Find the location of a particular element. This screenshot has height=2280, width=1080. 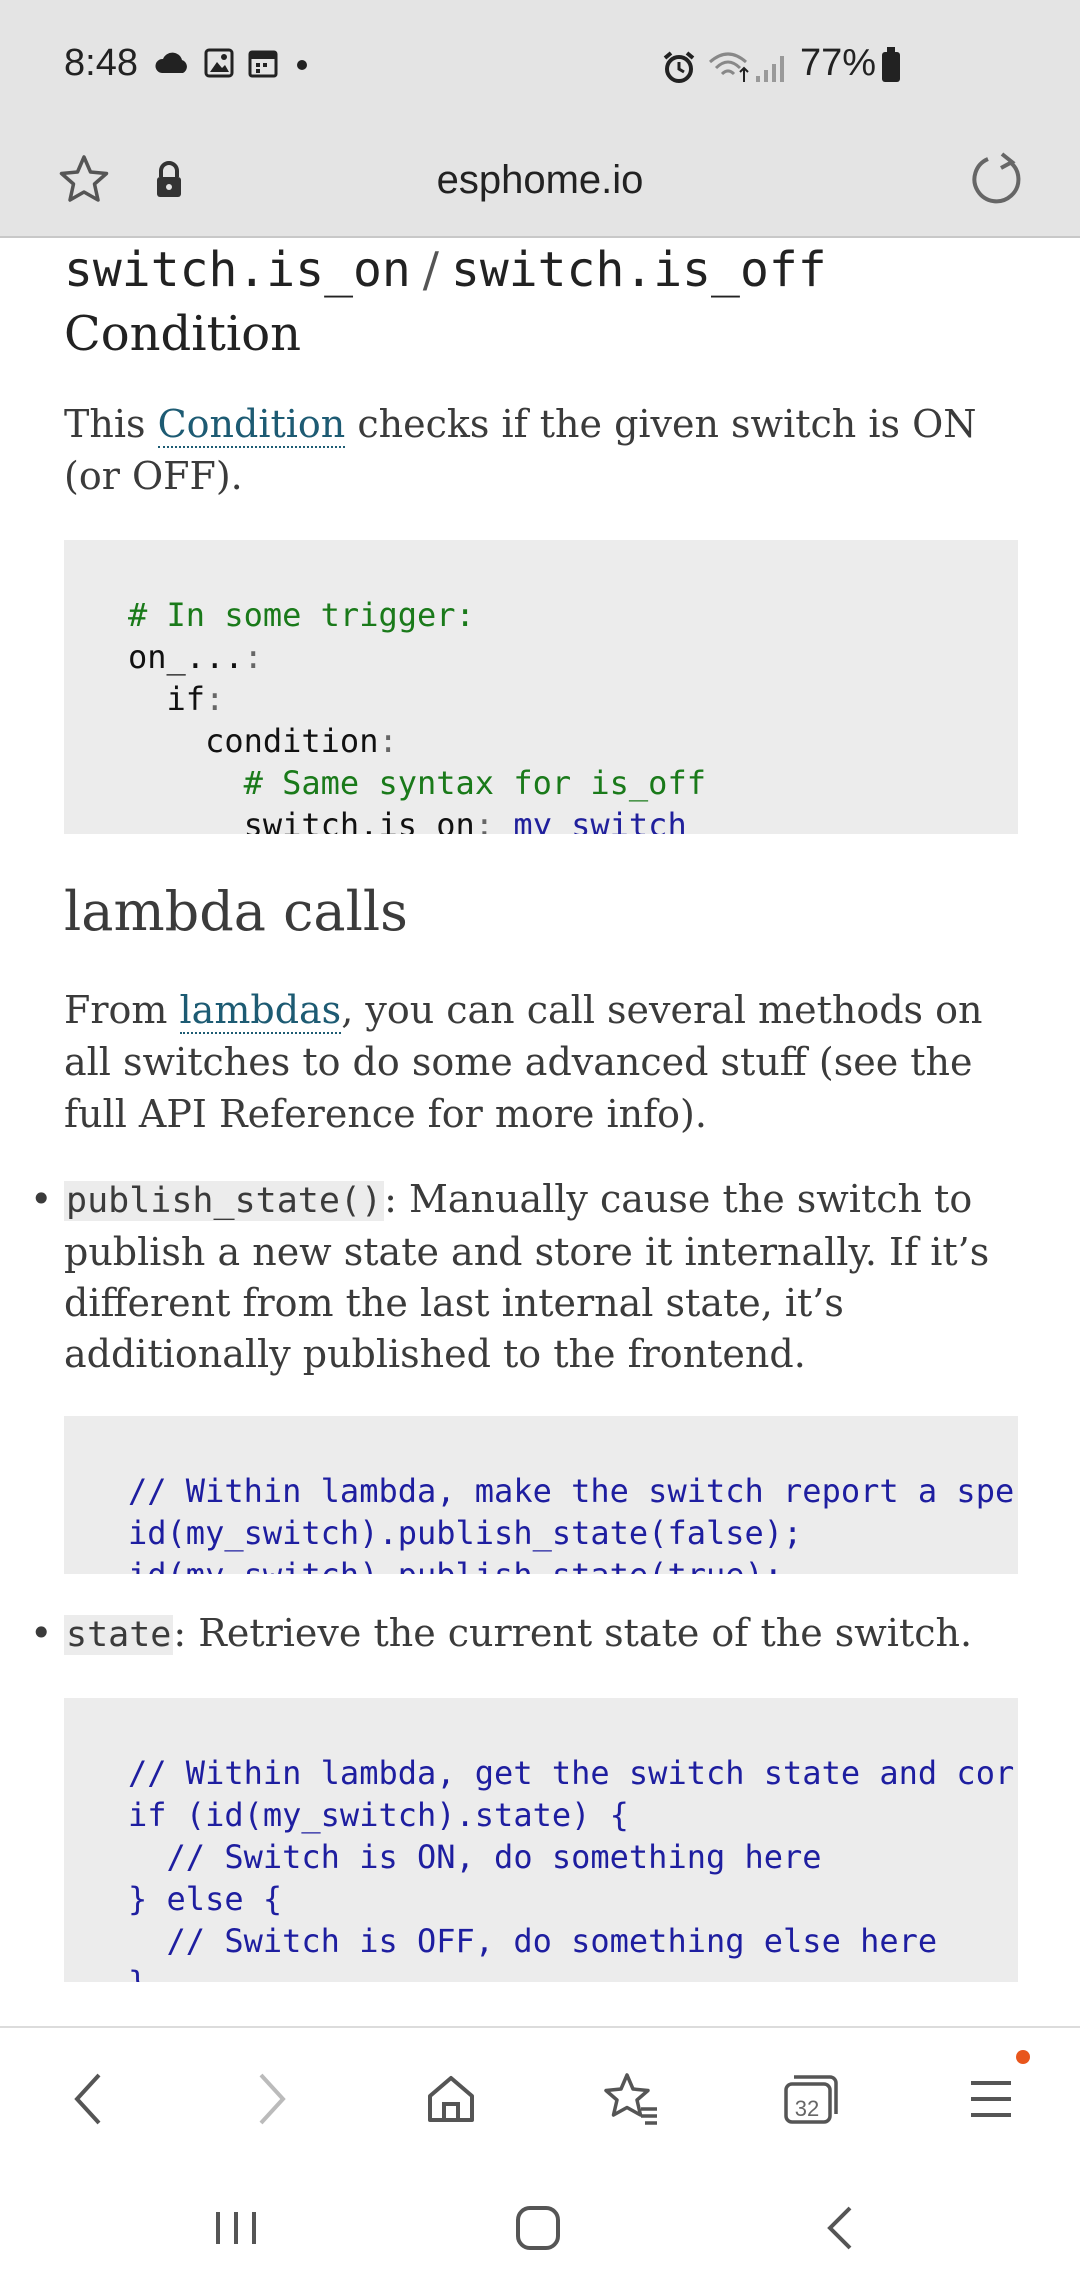

tabs-button: 32 is located at coordinates (811, 2099).